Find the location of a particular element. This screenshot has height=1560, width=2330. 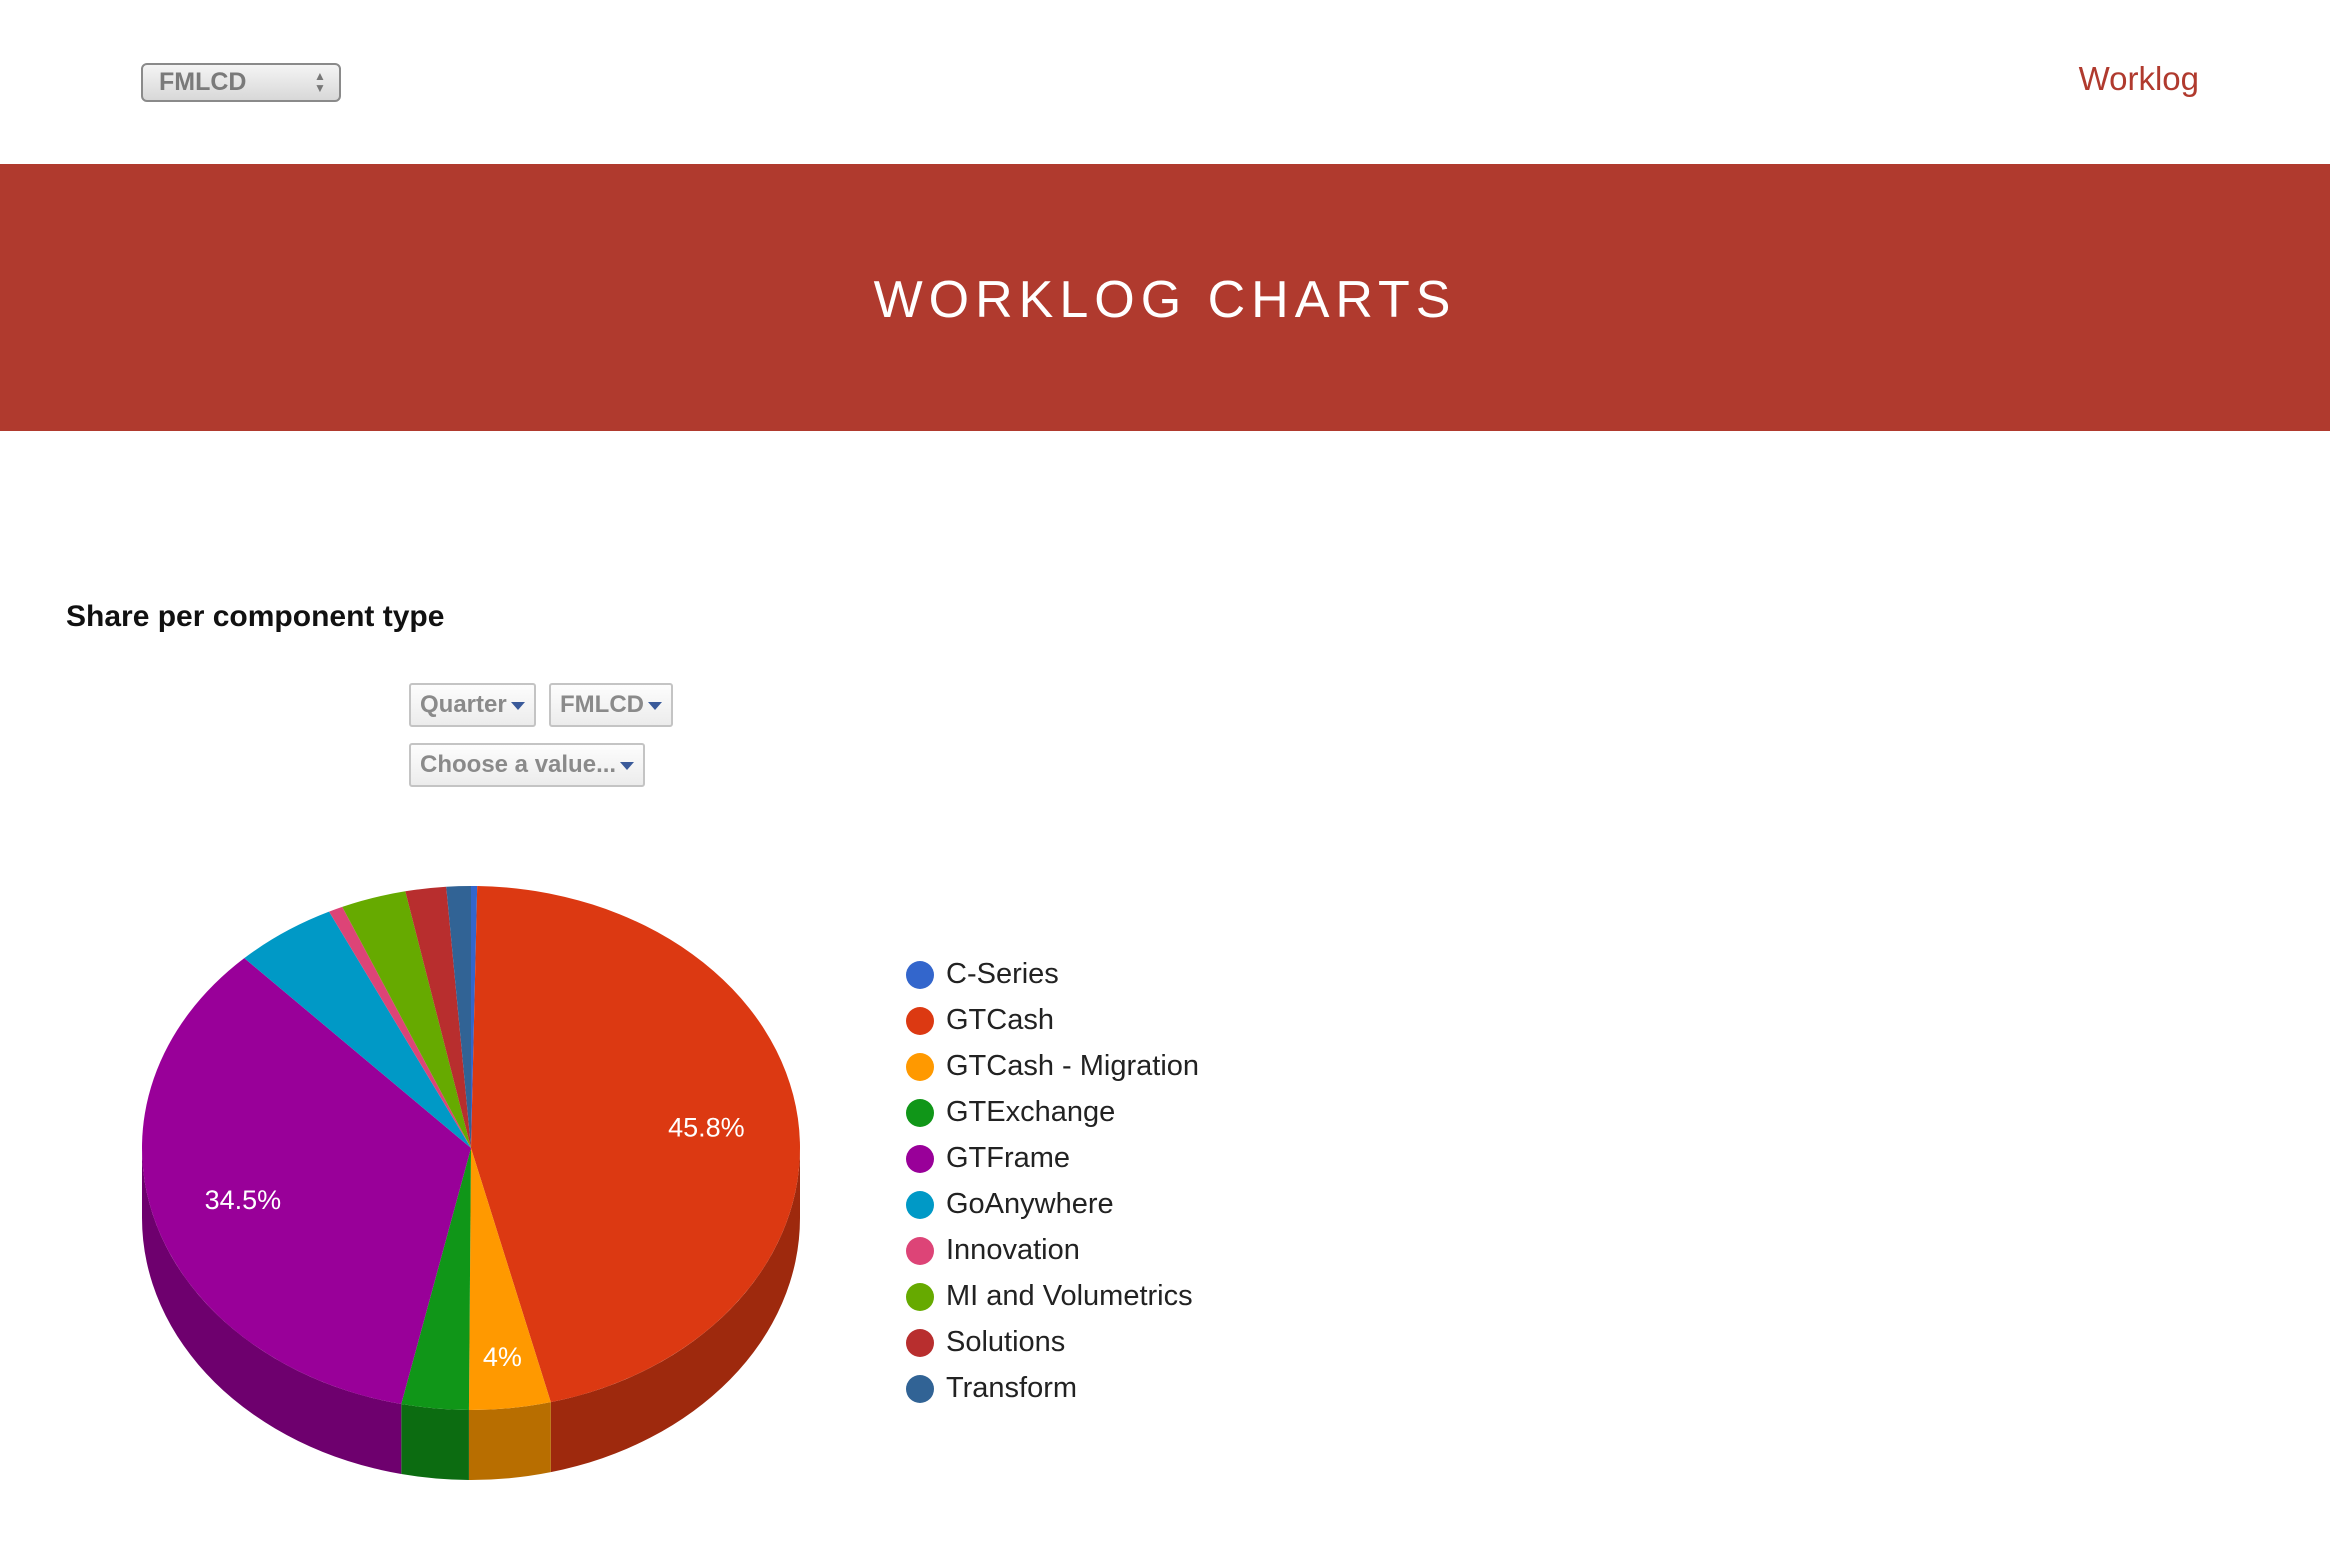

legend-label: GTExchange is located at coordinates (1031, 1112).